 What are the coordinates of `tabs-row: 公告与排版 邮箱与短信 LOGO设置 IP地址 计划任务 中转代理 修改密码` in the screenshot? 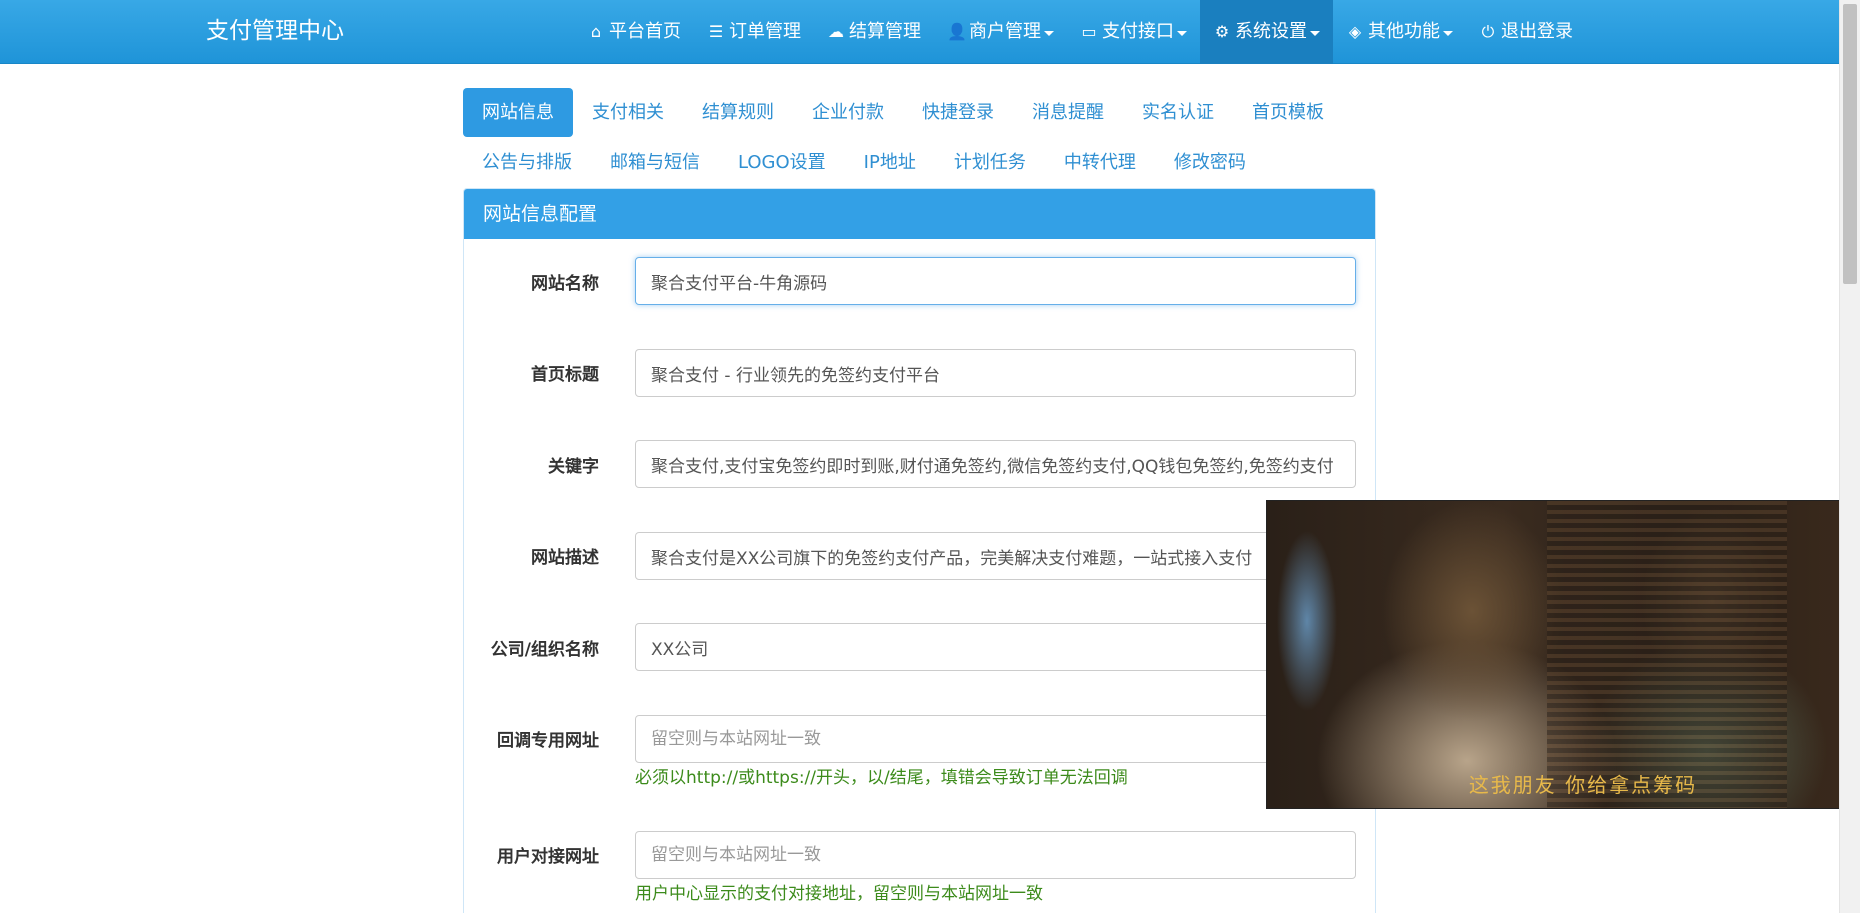 It's located at (919, 162).